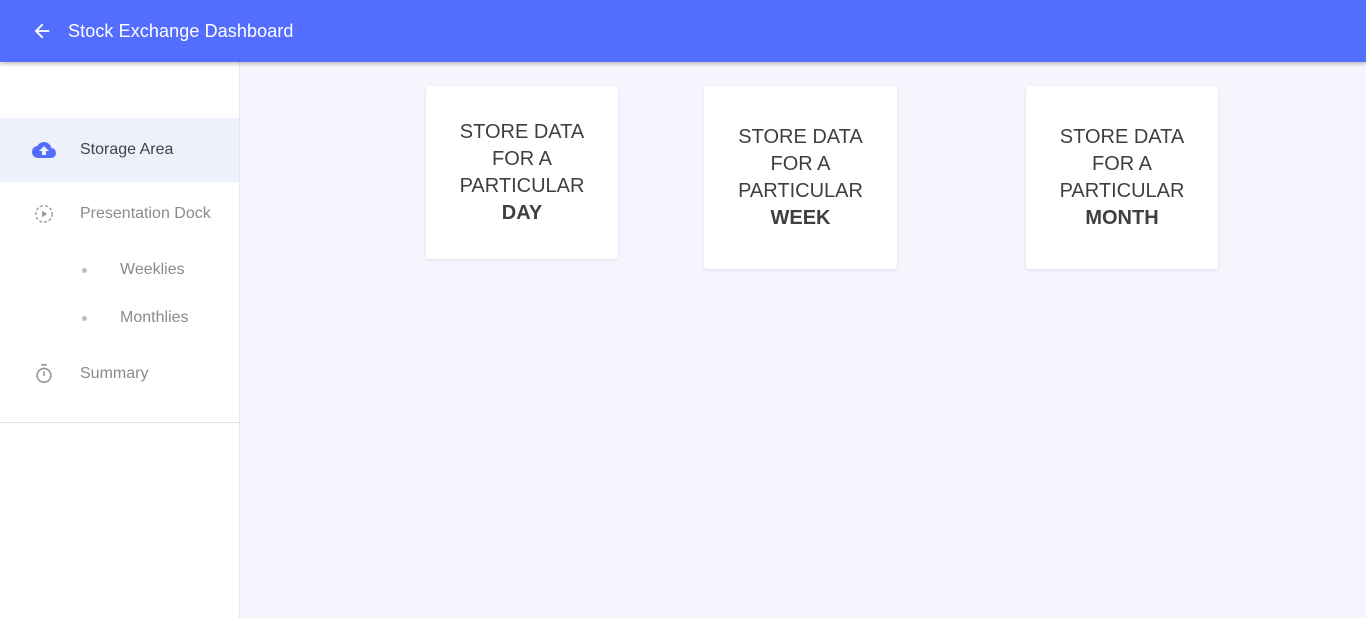 This screenshot has height=618, width=1366. What do you see at coordinates (522, 212) in the screenshot?
I see `card-period: DAY` at bounding box center [522, 212].